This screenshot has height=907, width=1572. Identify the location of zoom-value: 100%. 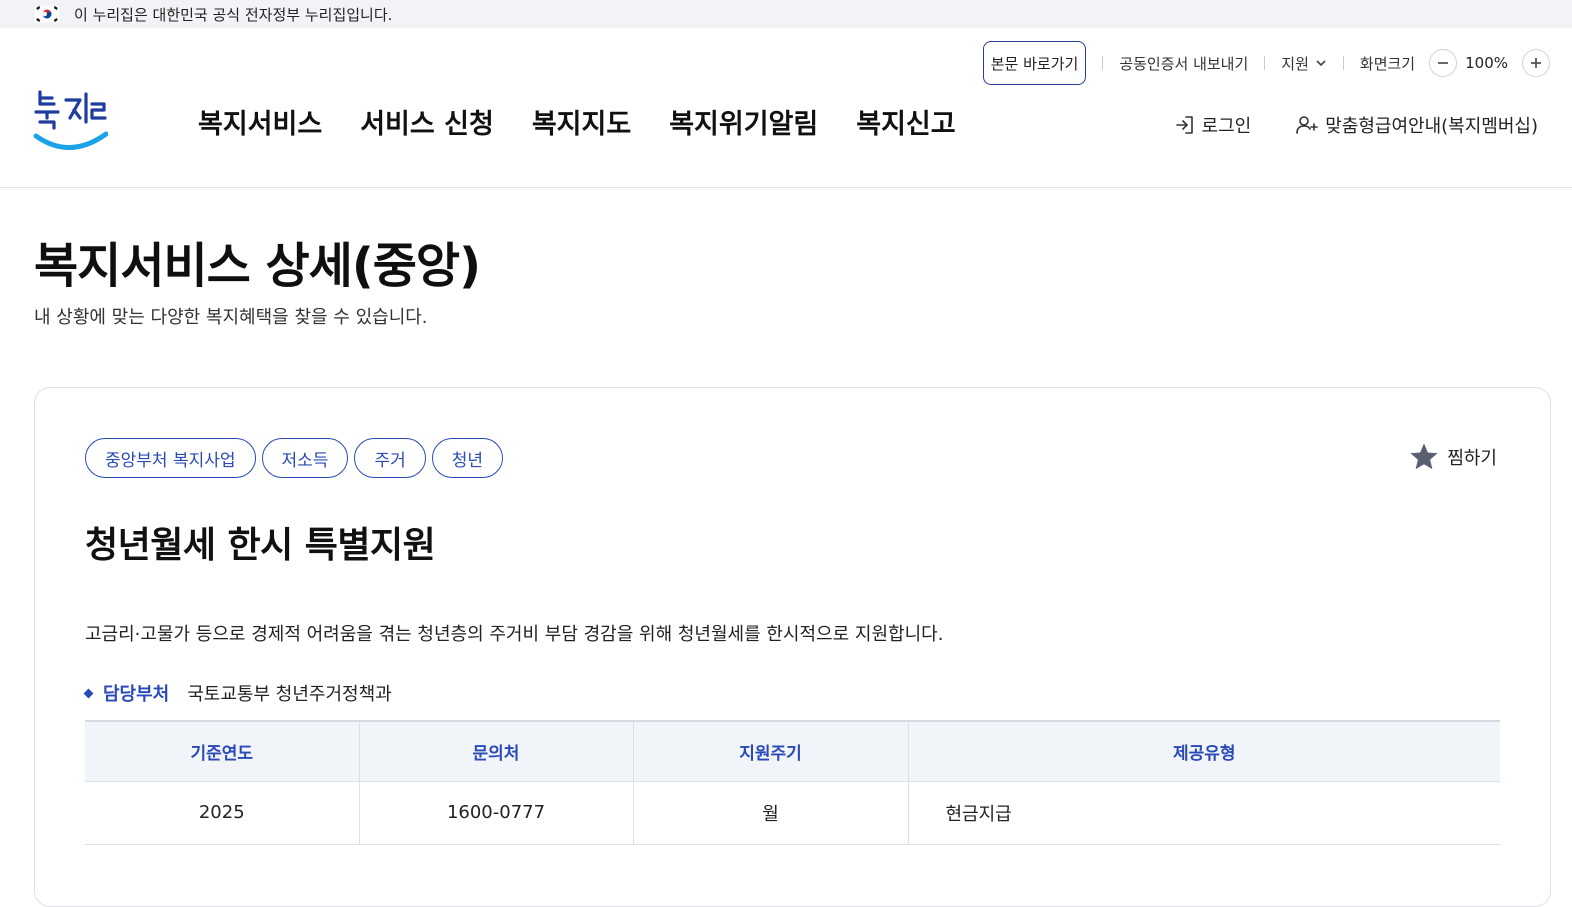
(1486, 63).